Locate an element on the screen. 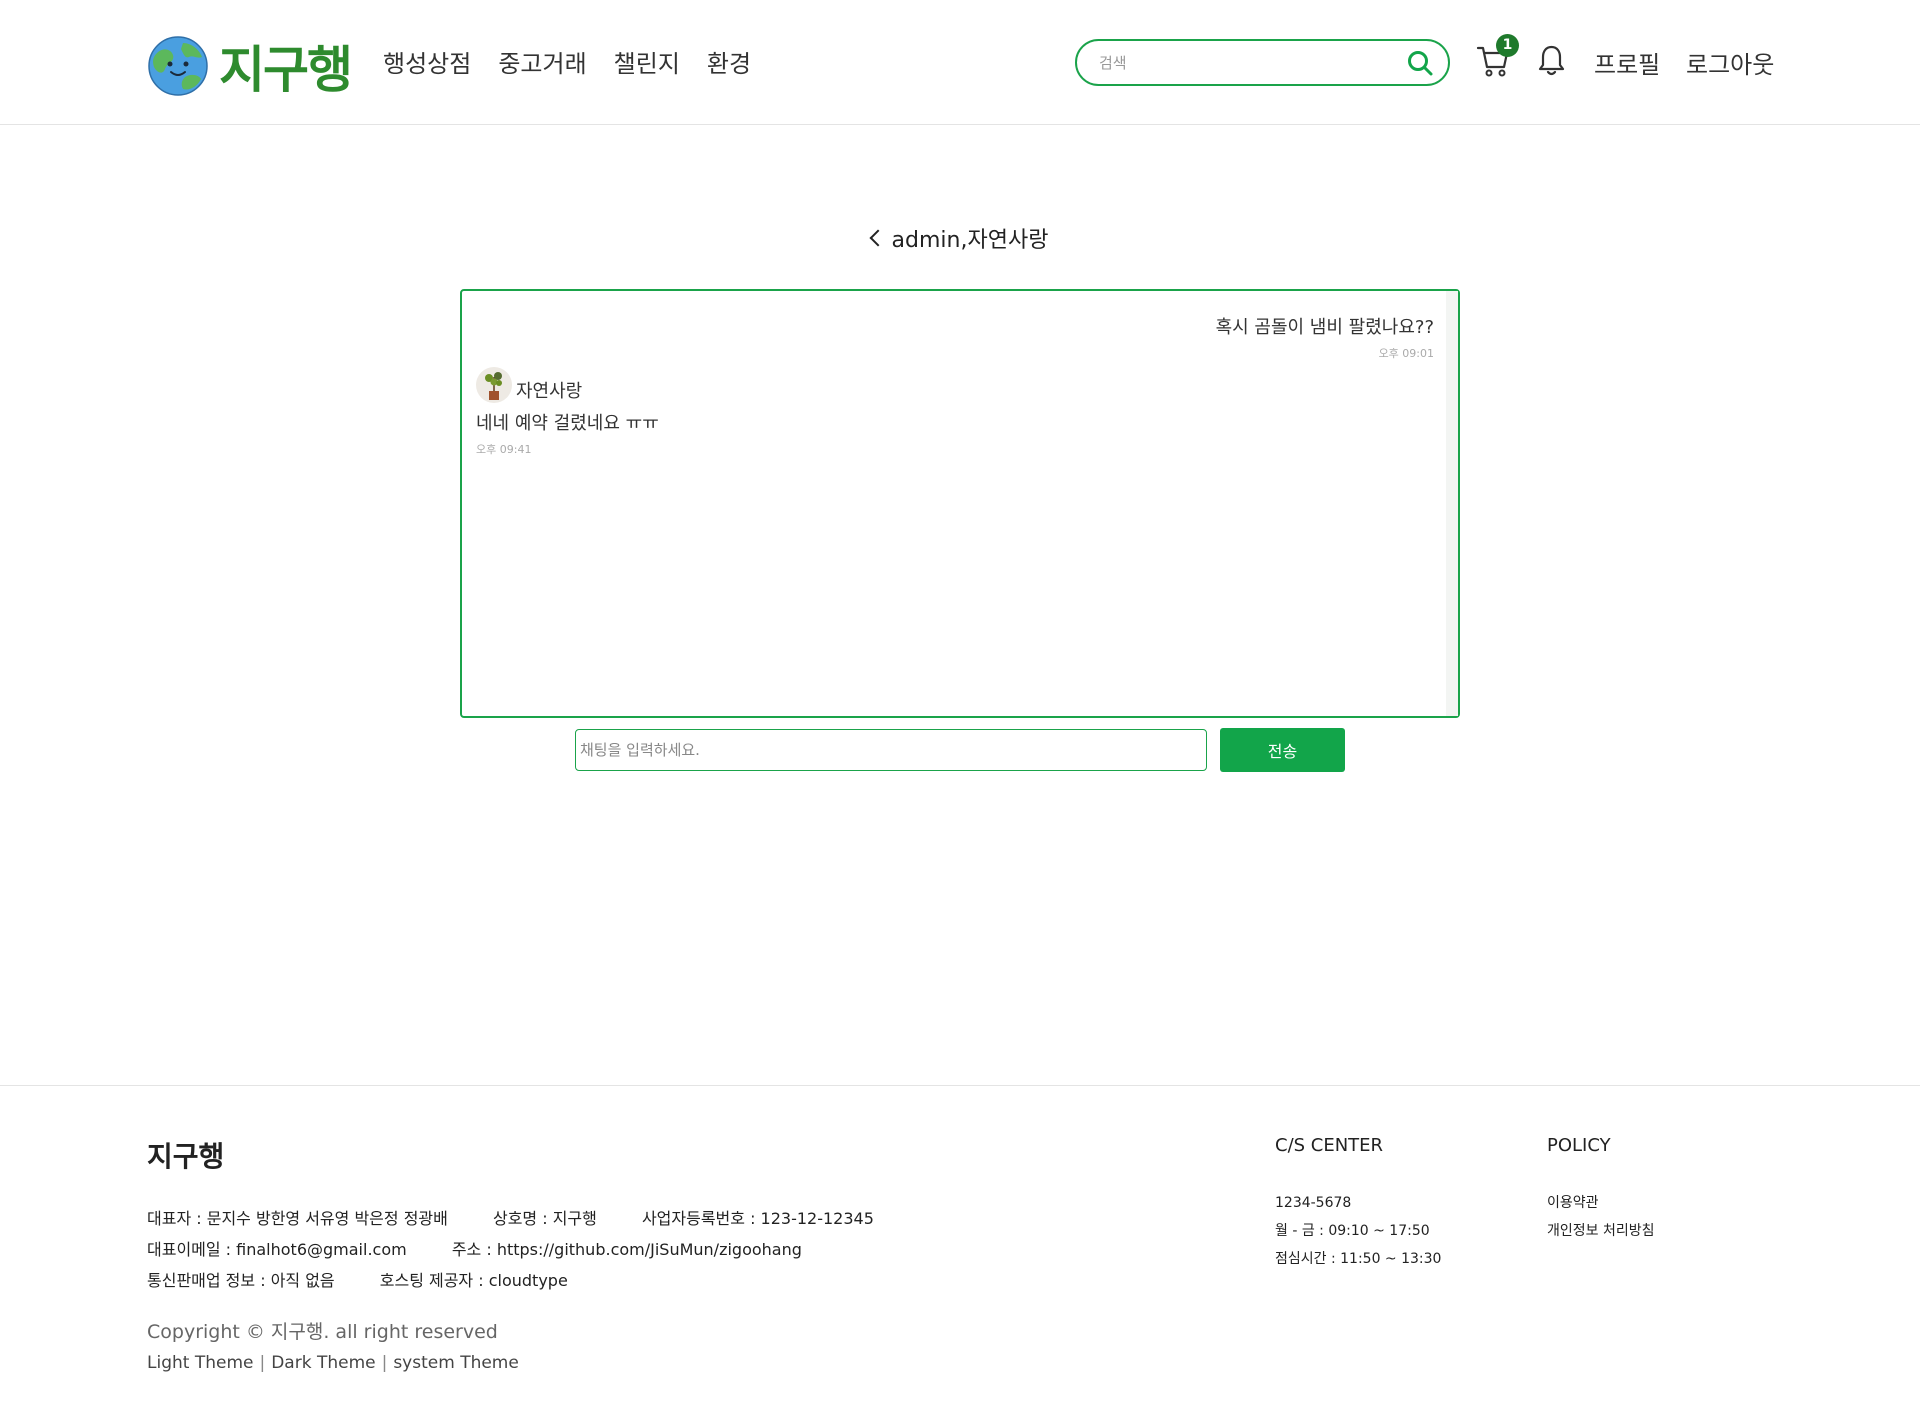  message-time: 오후 09:41 is located at coordinates (504, 449).